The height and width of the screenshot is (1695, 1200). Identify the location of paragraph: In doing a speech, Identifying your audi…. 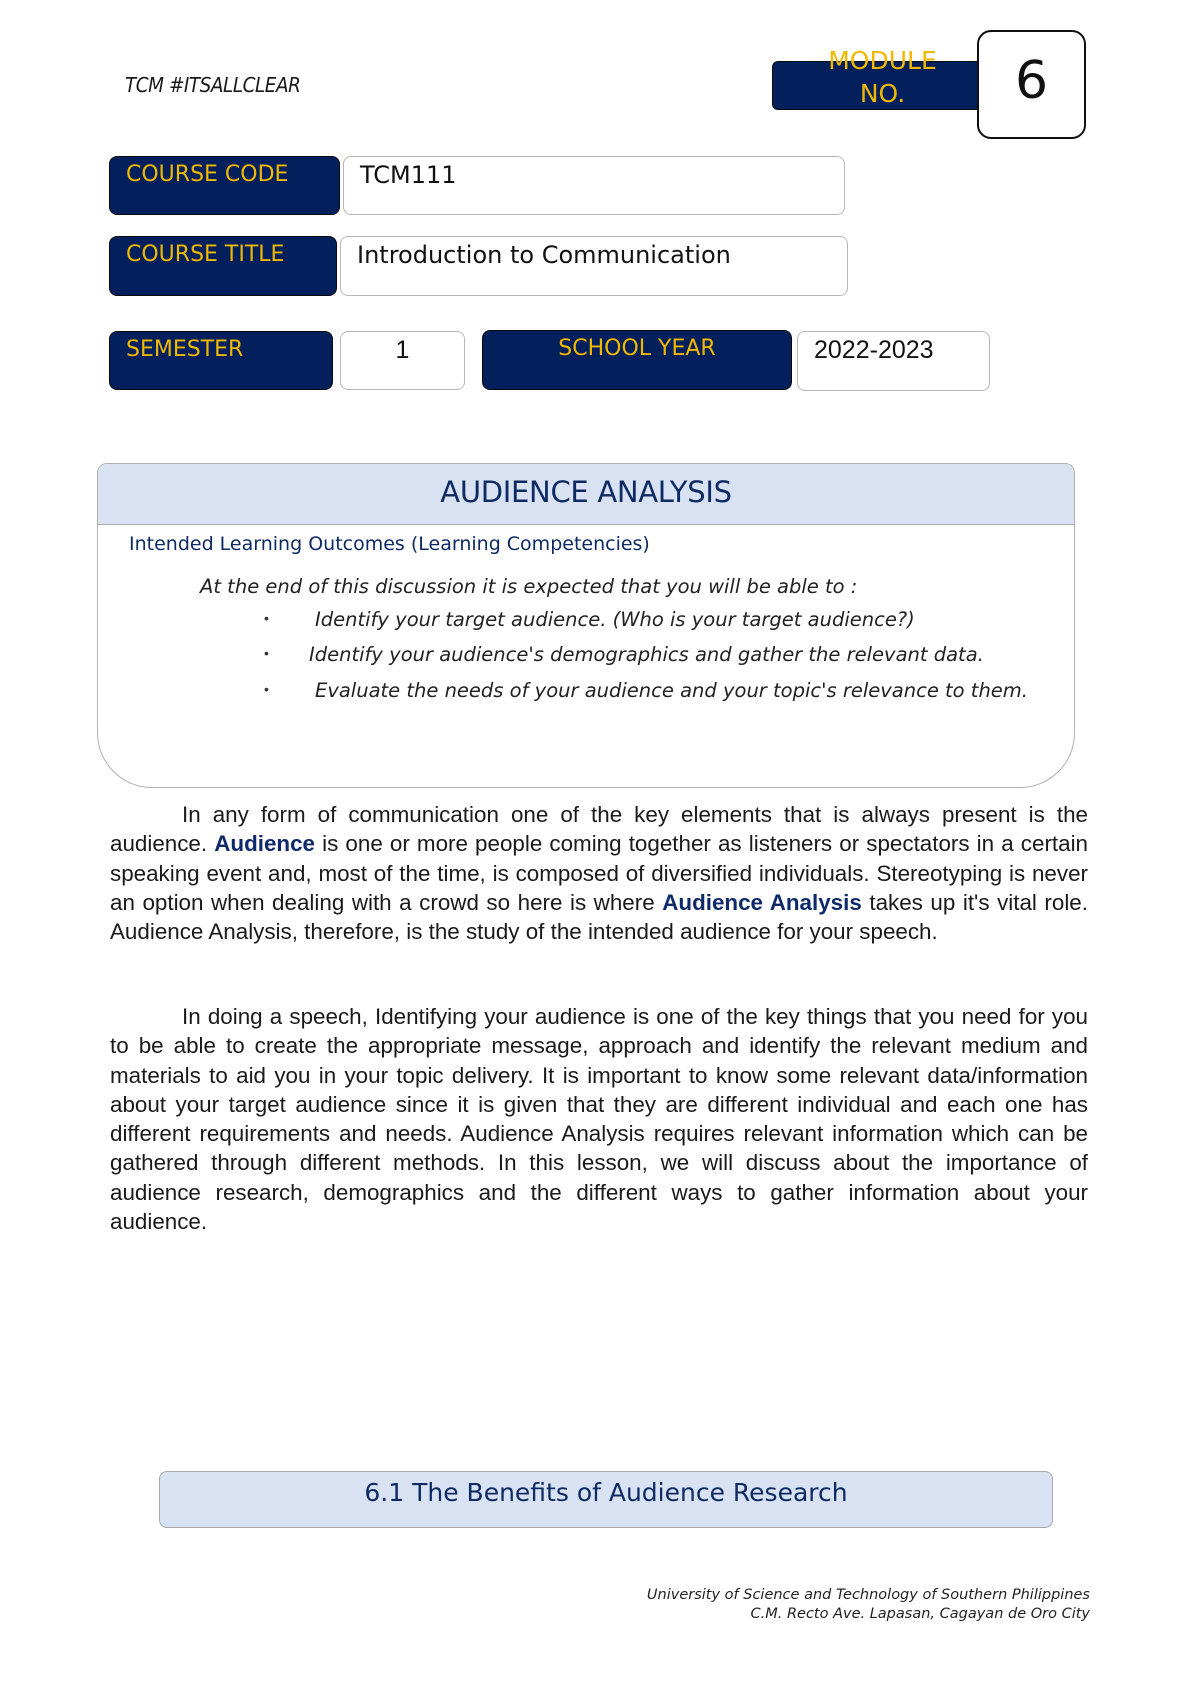
(599, 1119).